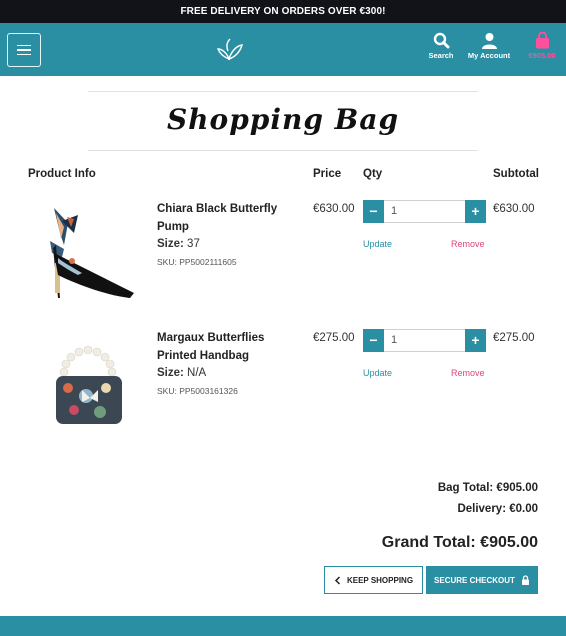 Image resolution: width=566 pixels, height=636 pixels. What do you see at coordinates (514, 338) in the screenshot?
I see `product-subtotal: €275.00` at bounding box center [514, 338].